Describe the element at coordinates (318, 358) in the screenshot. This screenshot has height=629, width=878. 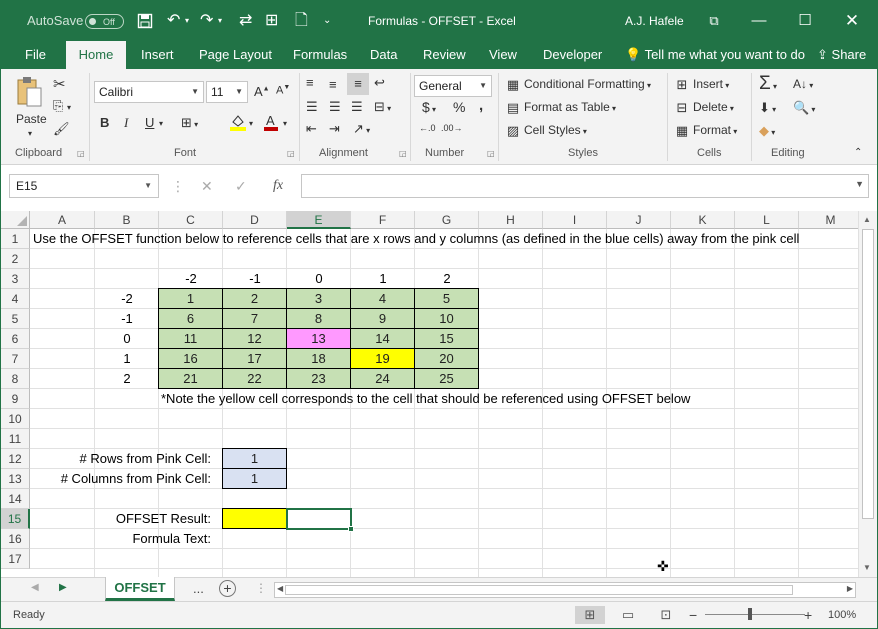
I see `value-cell: 18` at that location.